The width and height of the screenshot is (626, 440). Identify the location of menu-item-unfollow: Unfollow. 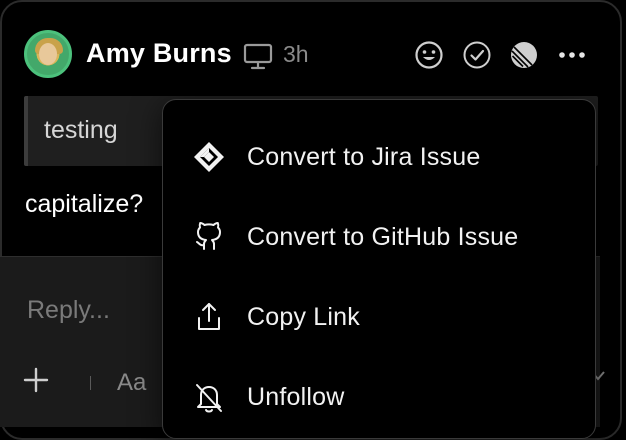
(387, 396).